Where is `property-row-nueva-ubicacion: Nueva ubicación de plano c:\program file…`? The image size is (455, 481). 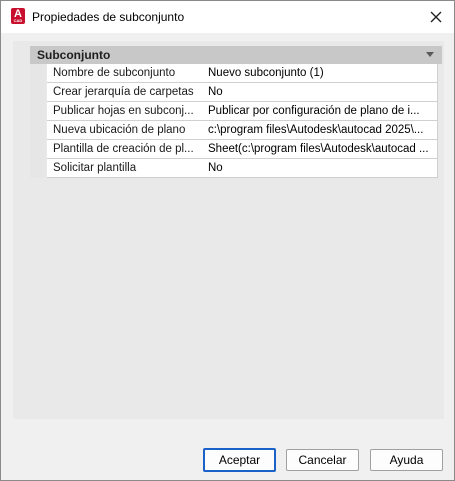
property-row-nueva-ubicacion: Nueva ubicación de plano c:\program file… is located at coordinates (236, 130).